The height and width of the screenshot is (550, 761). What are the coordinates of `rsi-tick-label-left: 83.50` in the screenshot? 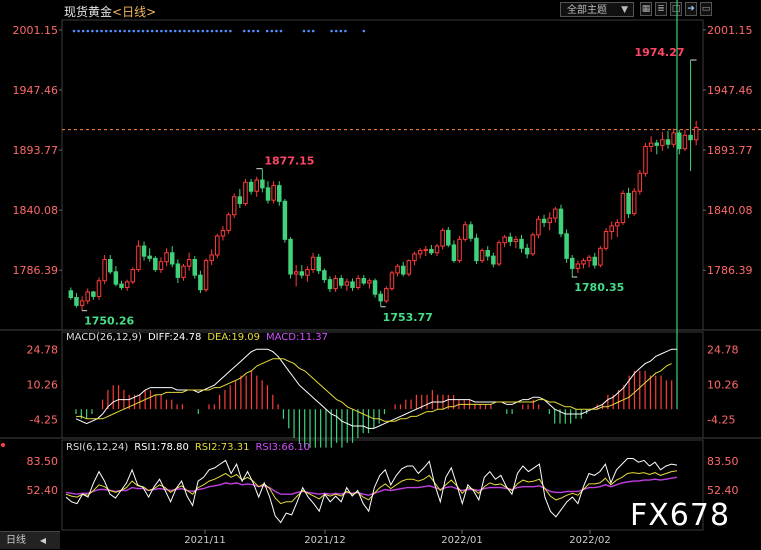 It's located at (43, 461).